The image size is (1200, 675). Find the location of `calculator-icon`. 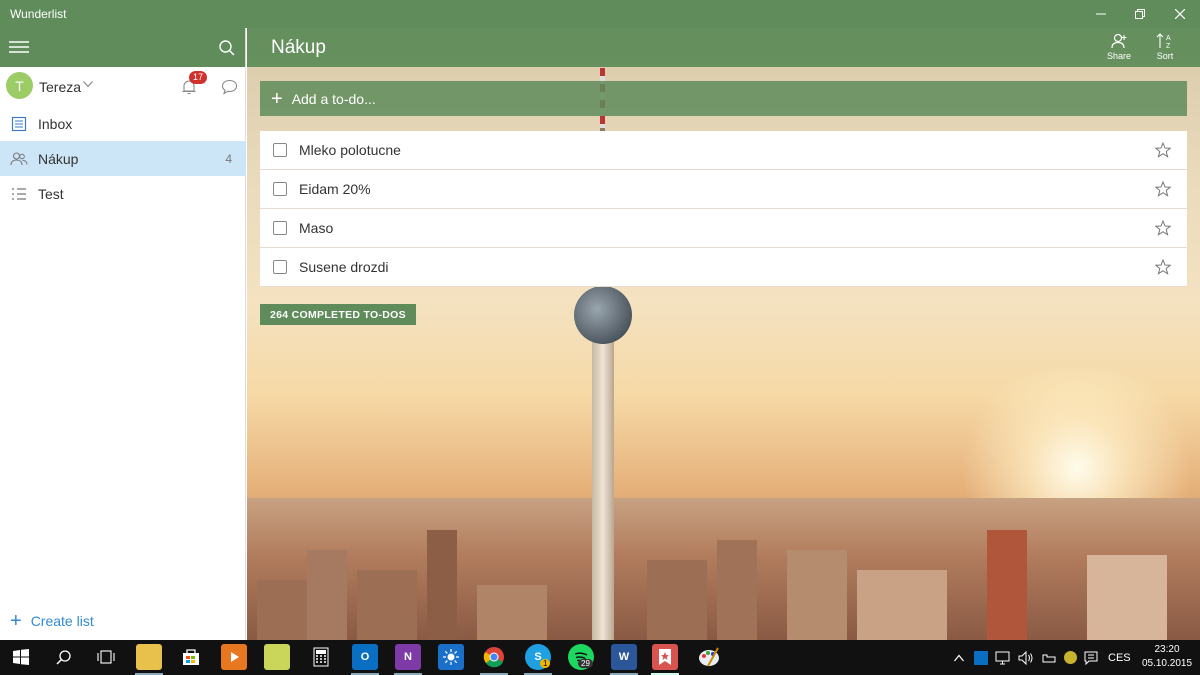

calculator-icon is located at coordinates (321, 657).